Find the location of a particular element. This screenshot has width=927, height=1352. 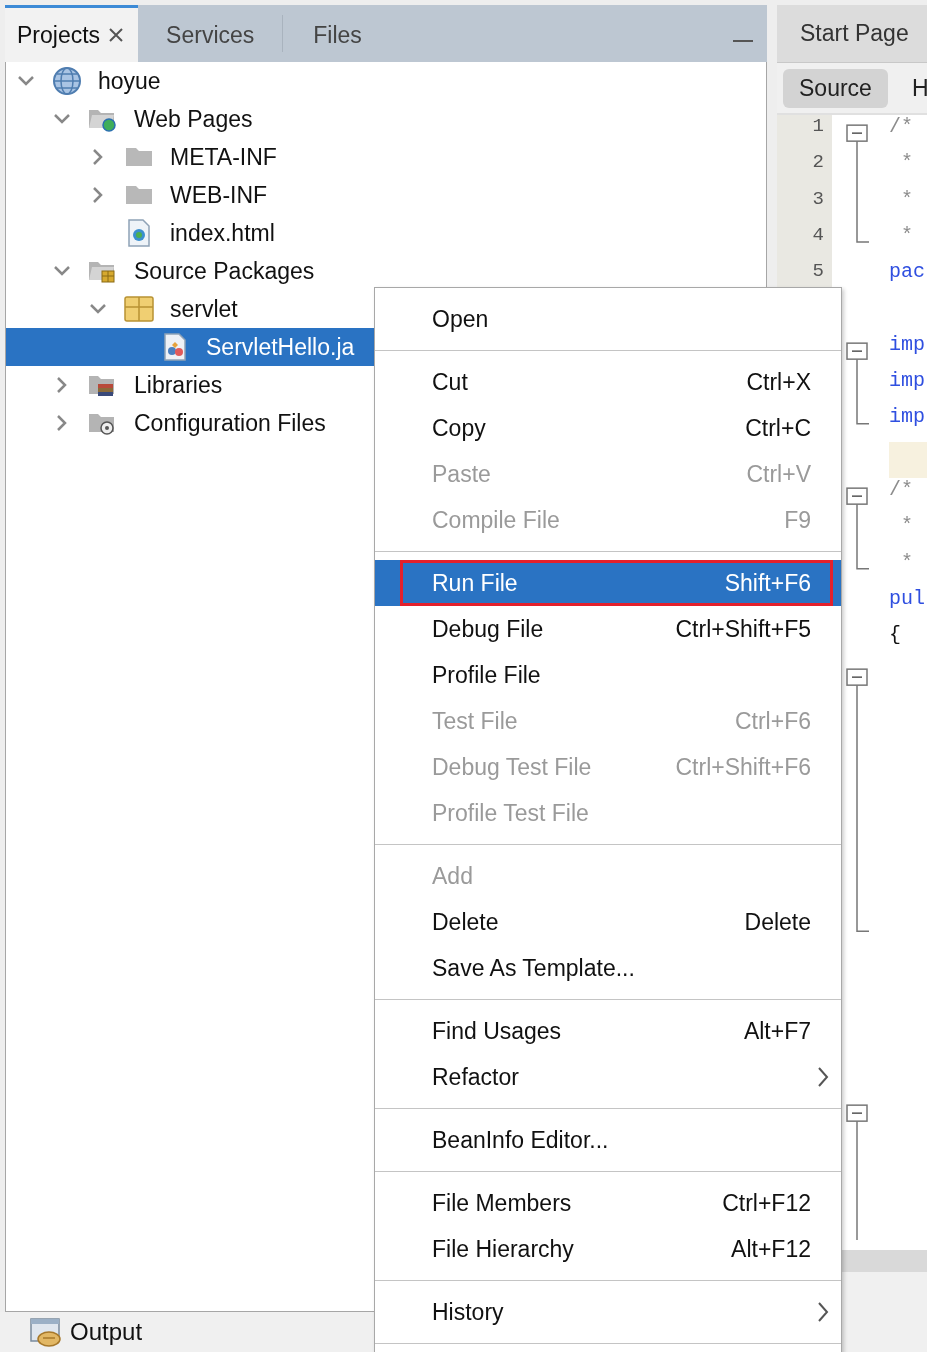

code-text: pul is located at coordinates (907, 598).